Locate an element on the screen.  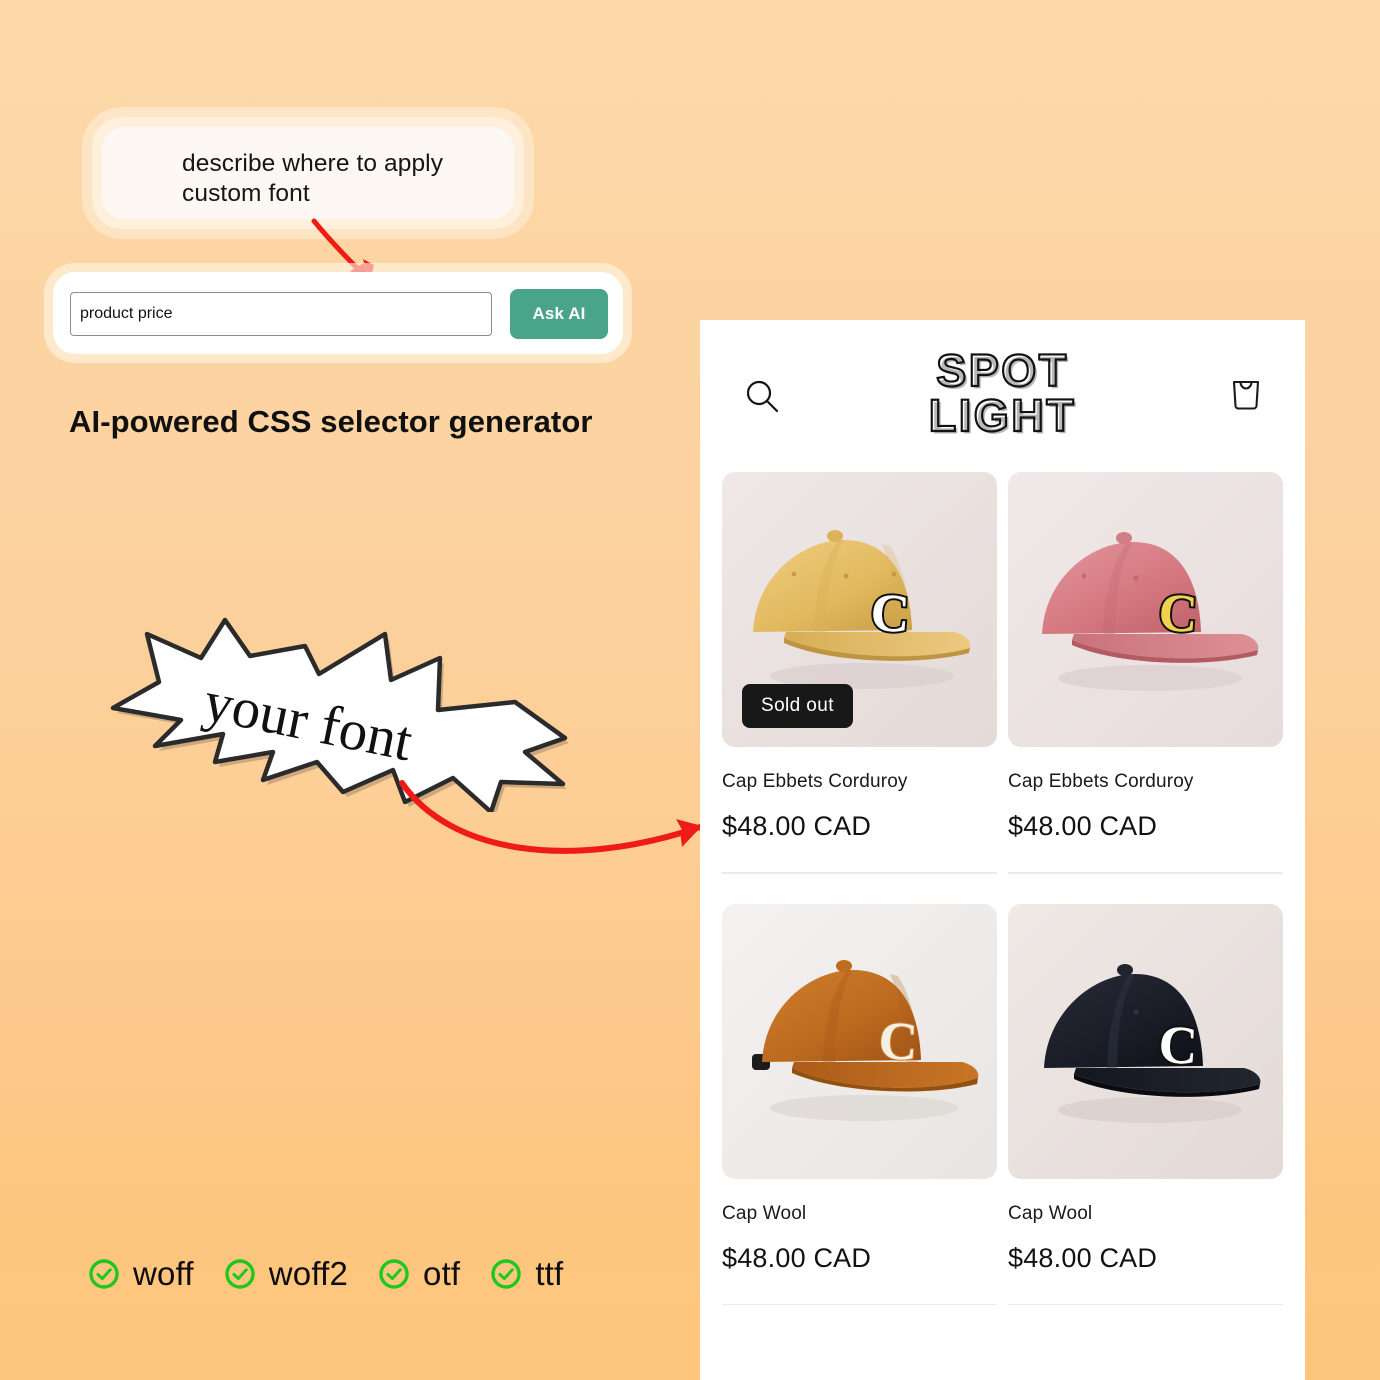
product-card: C Cap Ebbets Corduroy $48.00 CAD is located at coordinates (1145, 688).